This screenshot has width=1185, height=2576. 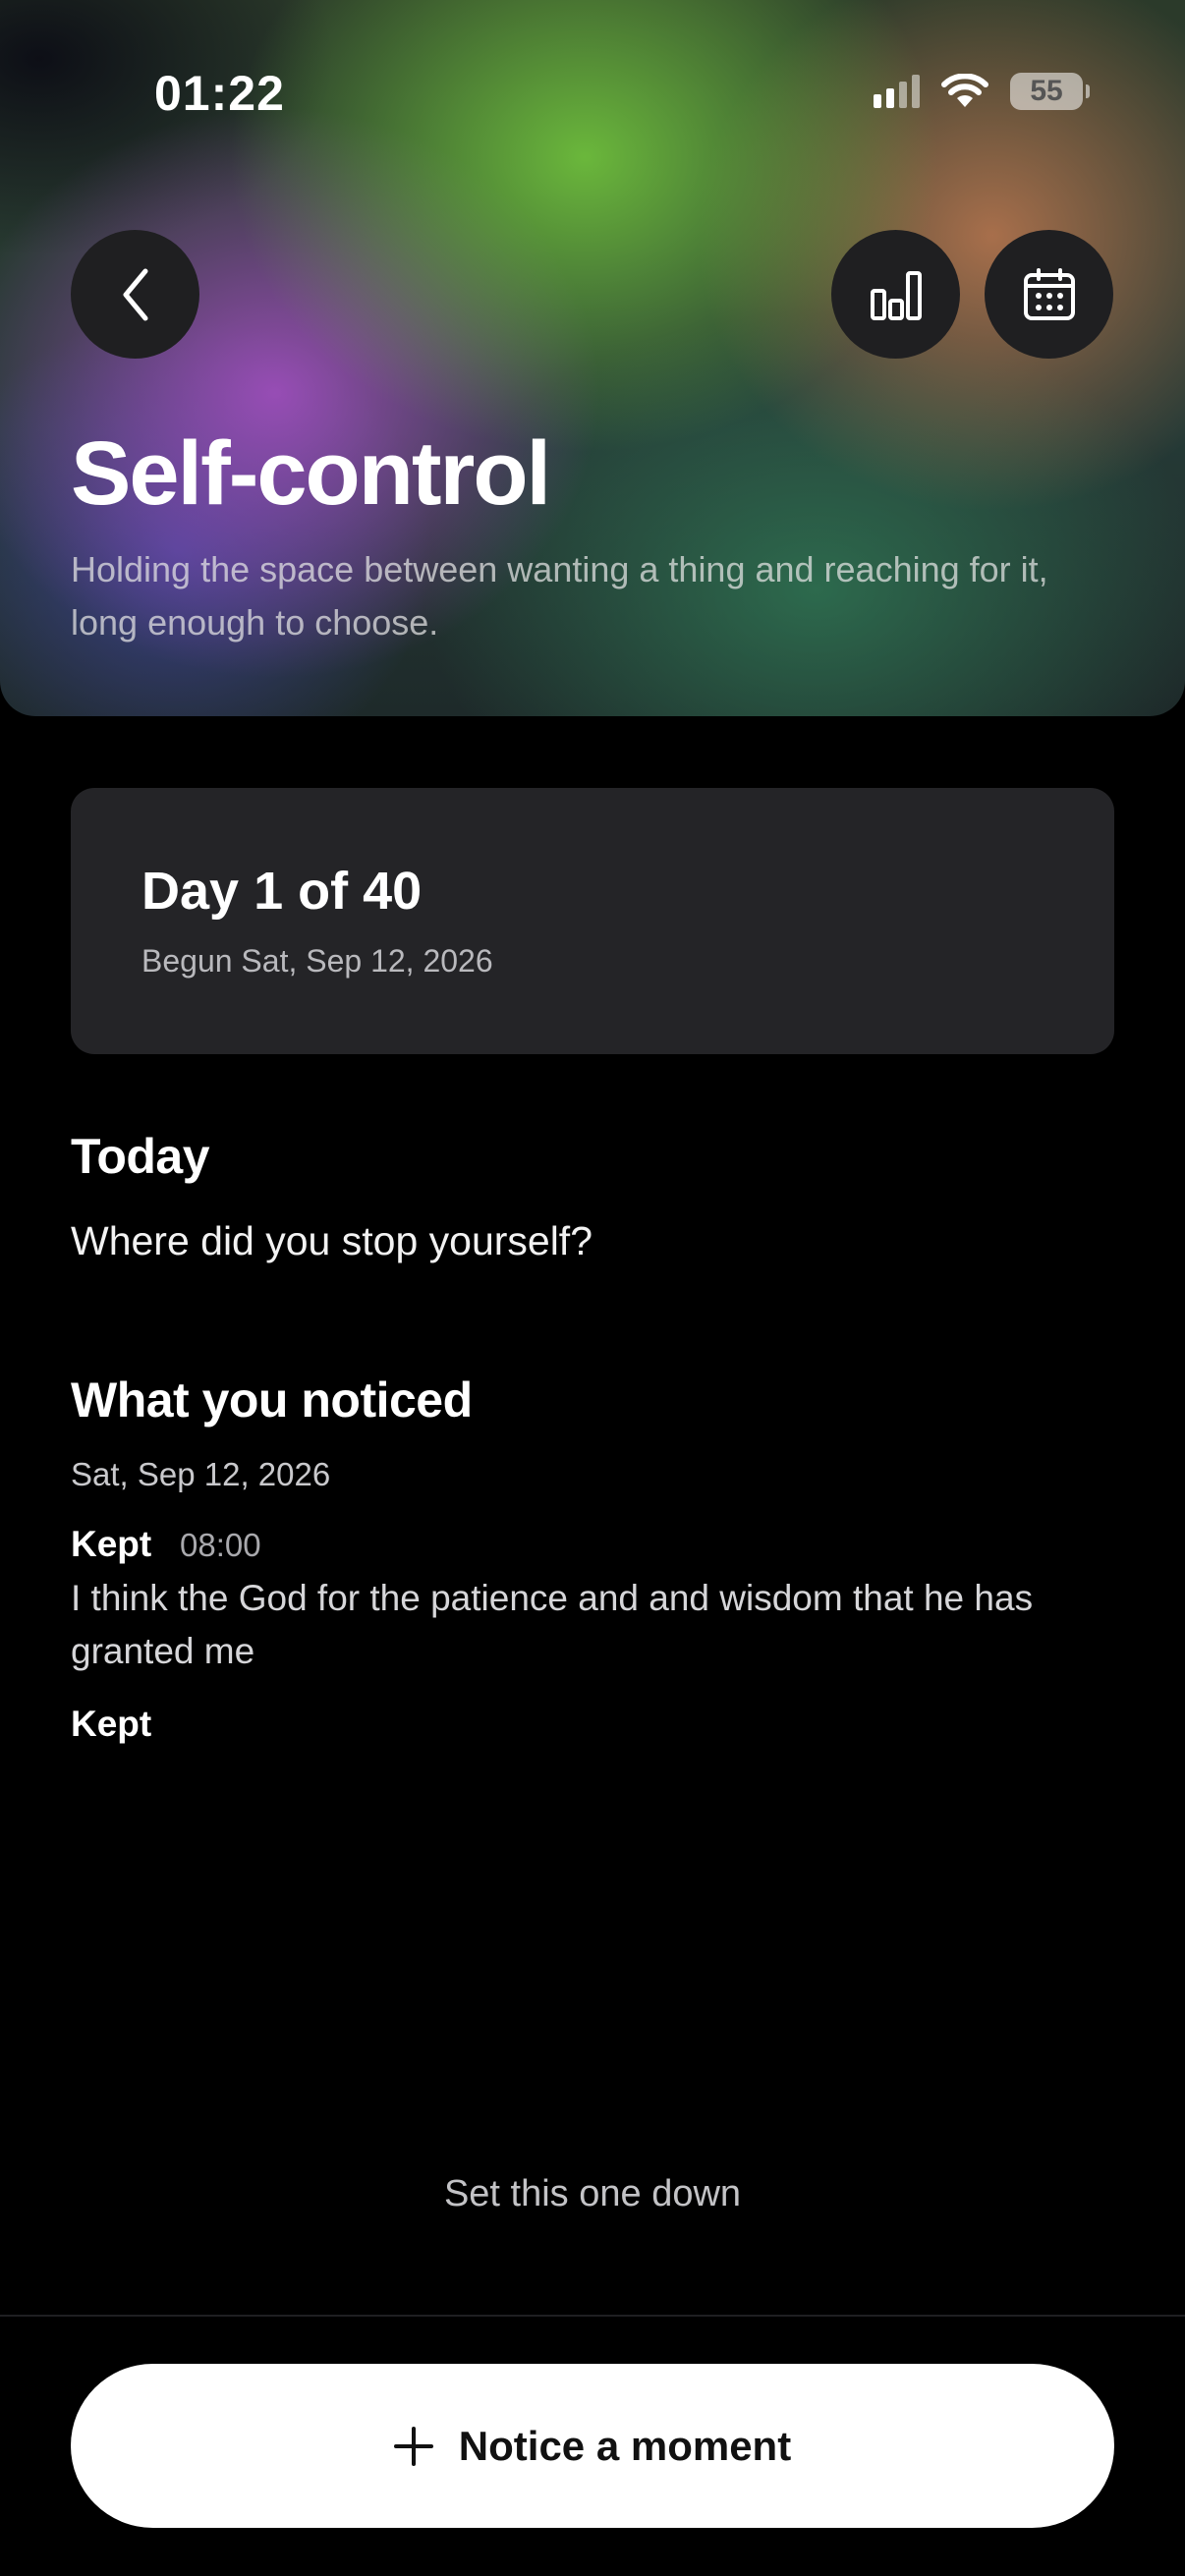 What do you see at coordinates (272, 1400) in the screenshot?
I see `noticed-heading: What you noticed` at bounding box center [272, 1400].